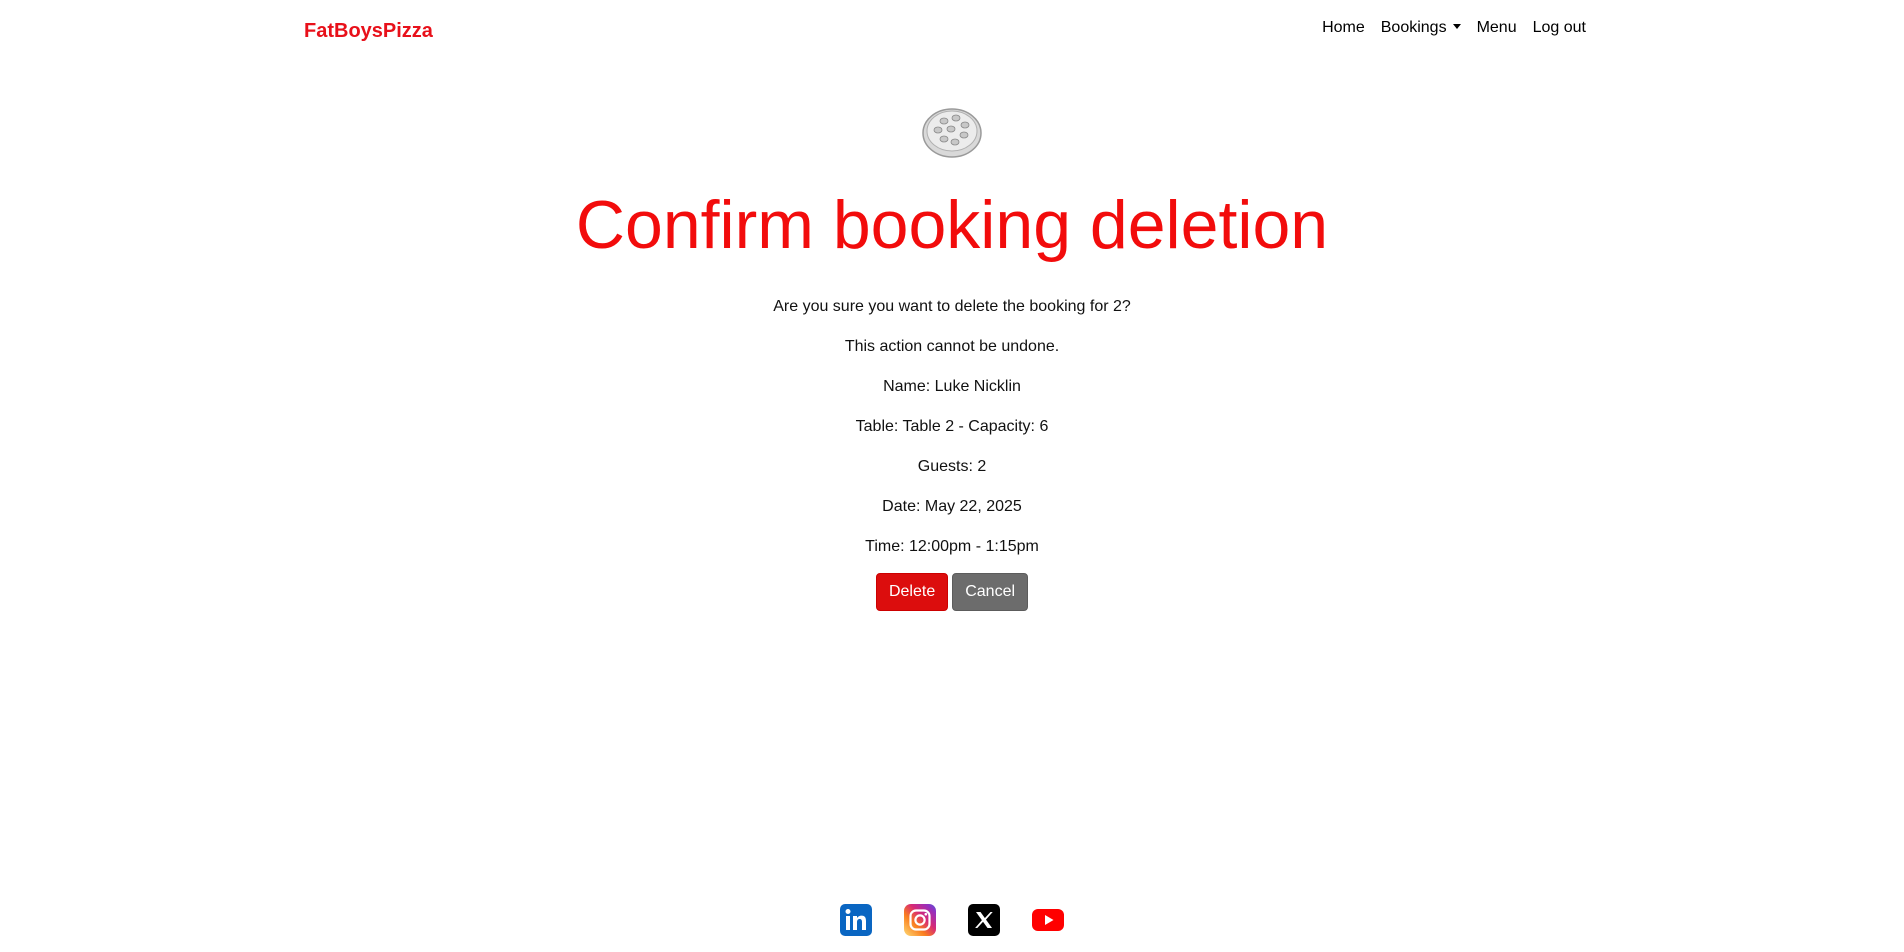 Image resolution: width=1904 pixels, height=952 pixels. Describe the element at coordinates (952, 546) in the screenshot. I see `booking-time: Time: 12:00pm - 1:15pm` at that location.